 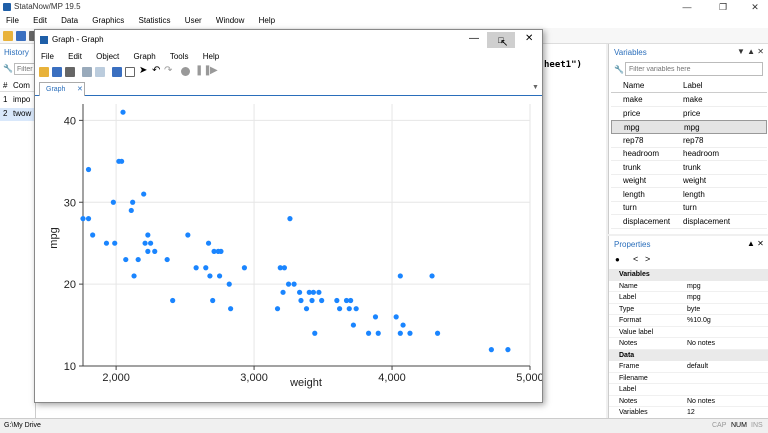 What do you see at coordinates (267, 20) in the screenshot?
I see `menu-help: Help` at bounding box center [267, 20].